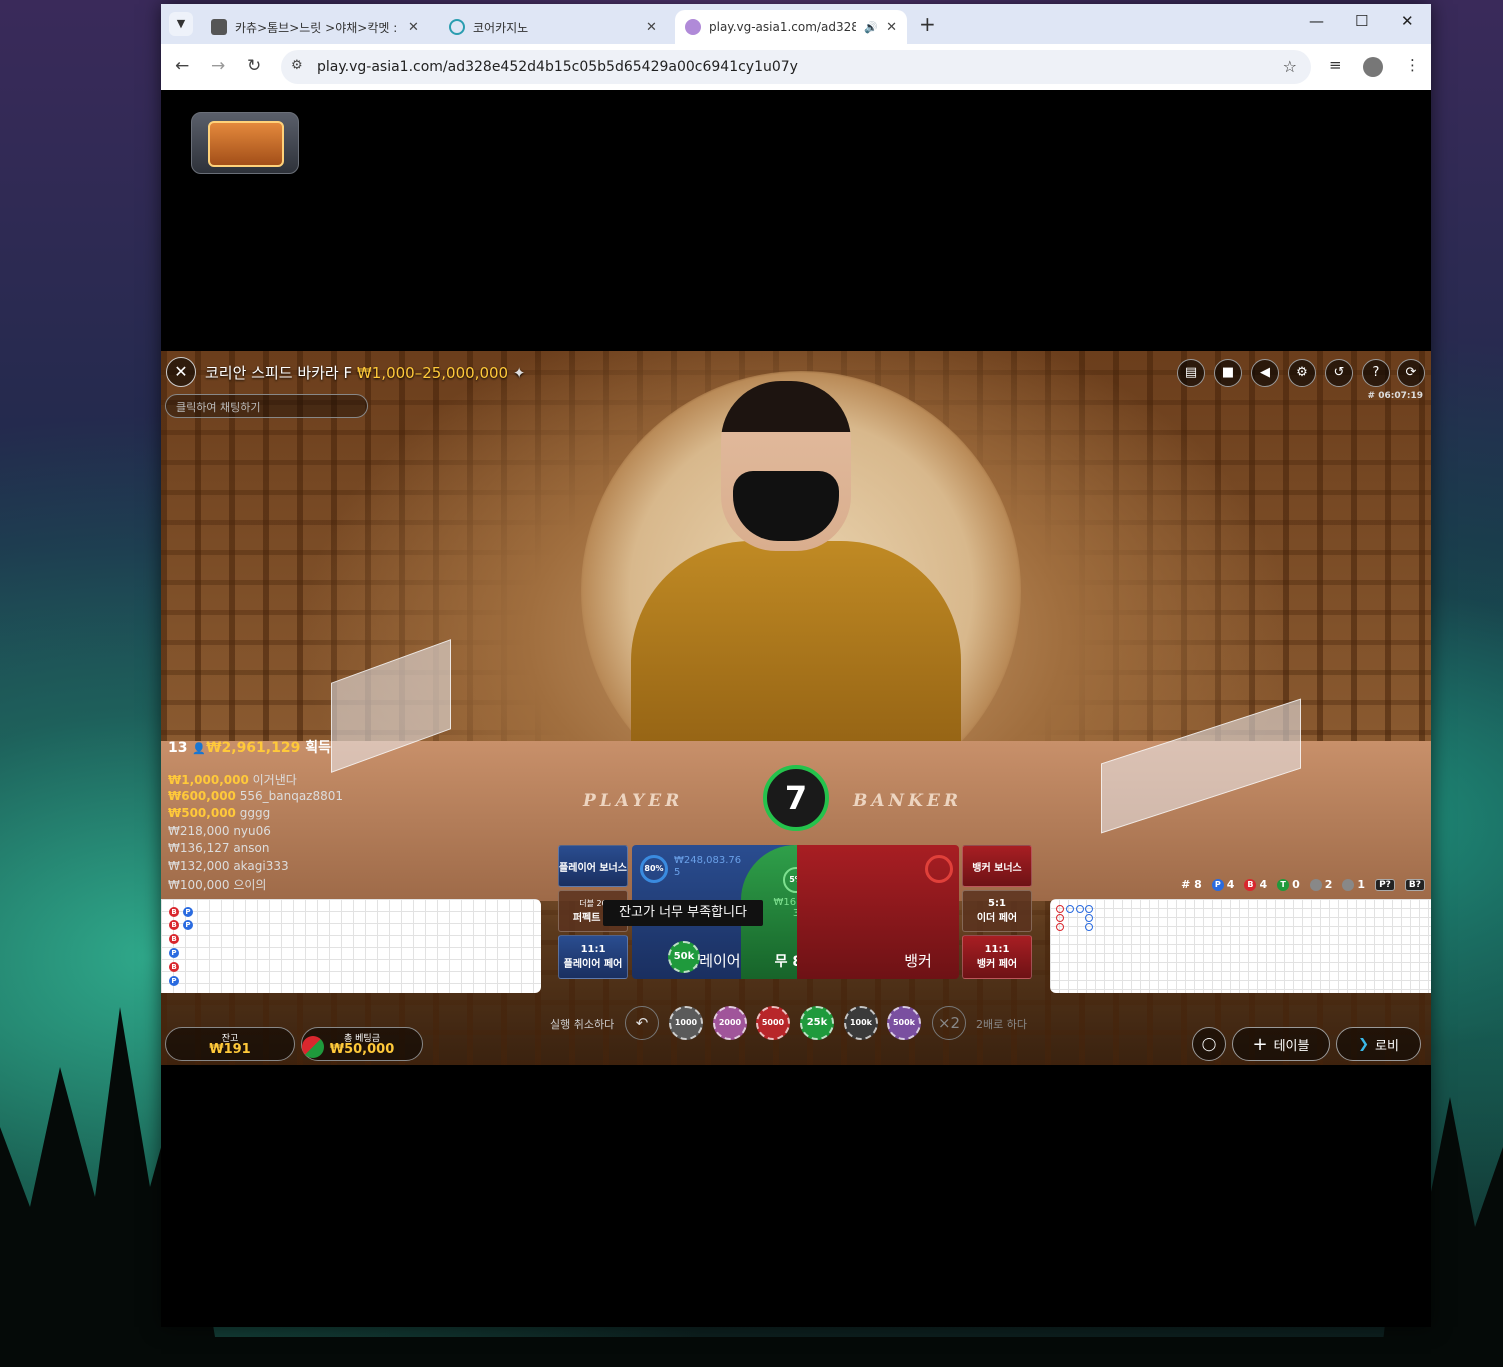 Image resolution: width=1503 pixels, height=1367 pixels. What do you see at coordinates (174, 967) in the screenshot?
I see `bead-banker: B` at bounding box center [174, 967].